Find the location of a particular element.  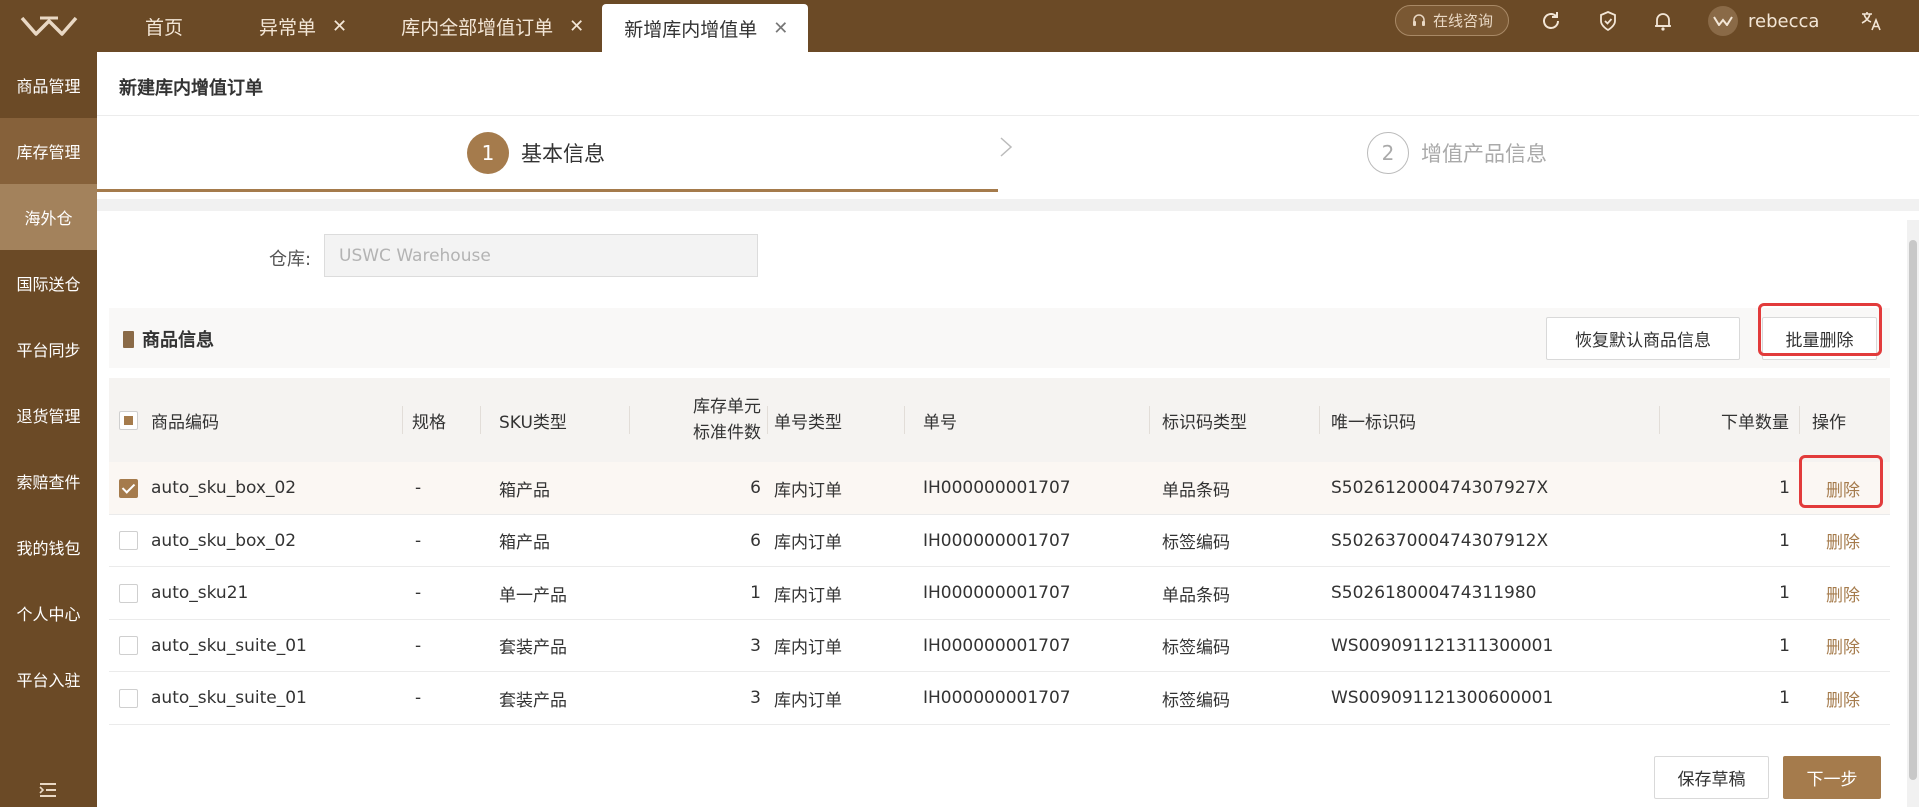

col-header-order-no: 单号 is located at coordinates (940, 422).